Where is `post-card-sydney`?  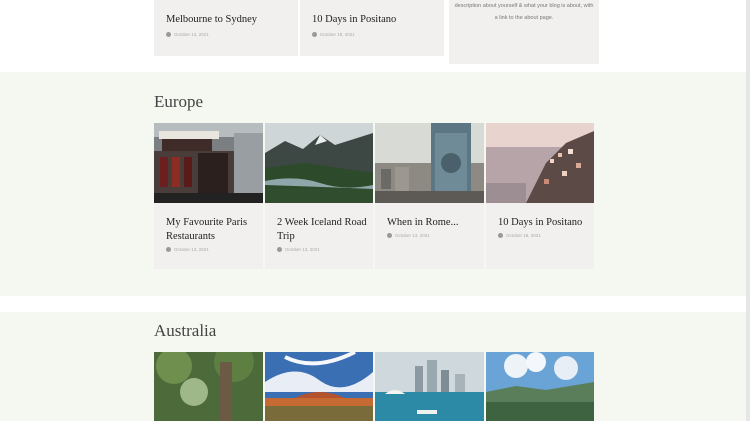
post-card-sydney is located at coordinates (429, 386).